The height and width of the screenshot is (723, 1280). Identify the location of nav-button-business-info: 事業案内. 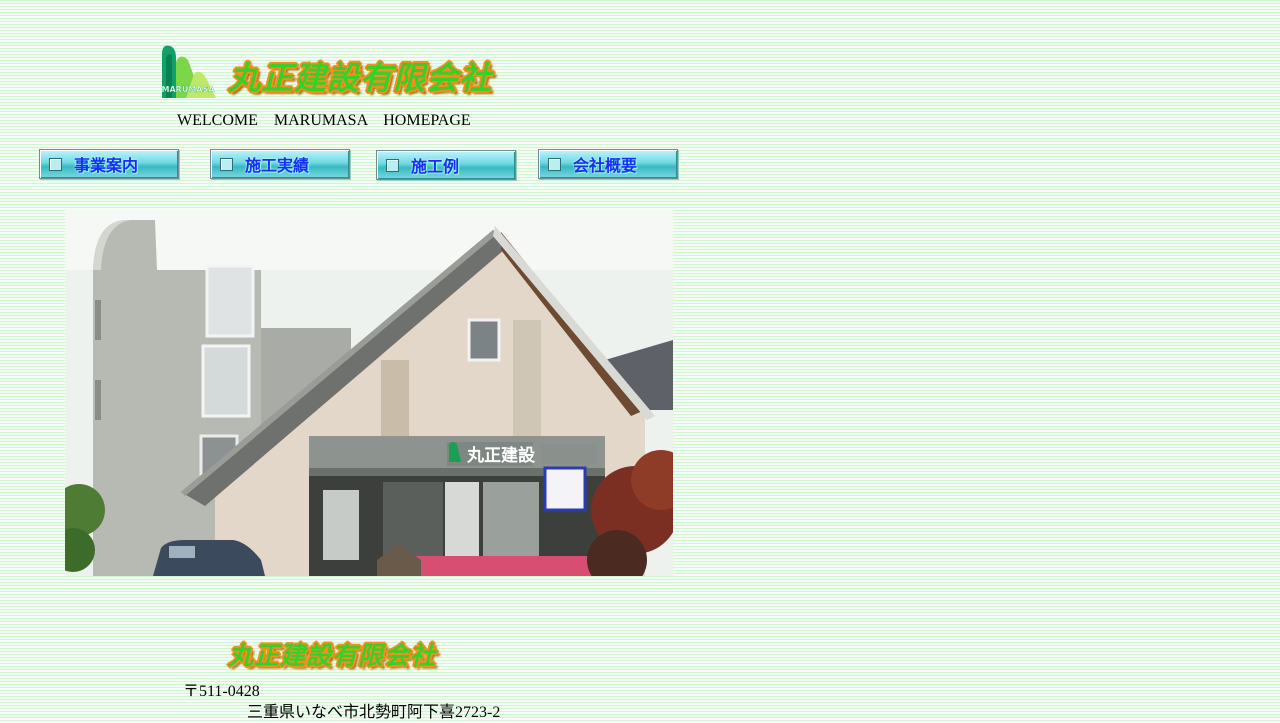
(109, 164).